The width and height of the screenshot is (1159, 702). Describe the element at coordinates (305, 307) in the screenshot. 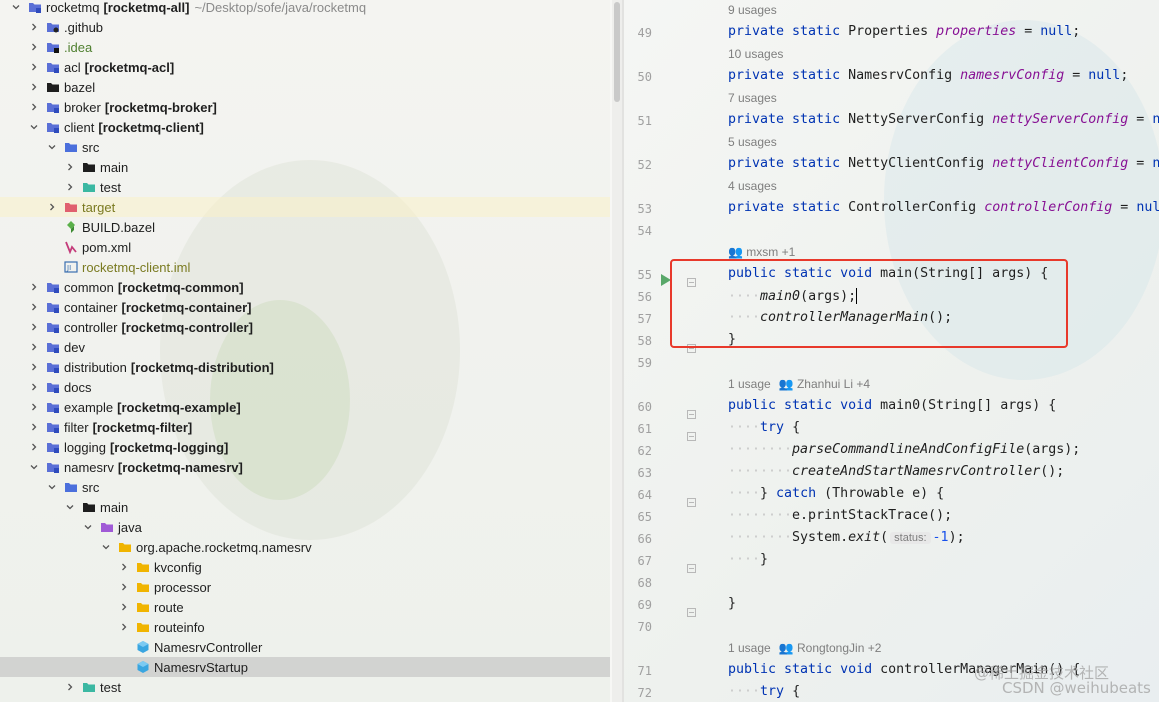

I see `tree-item-container: container [rocketmq-container]` at that location.